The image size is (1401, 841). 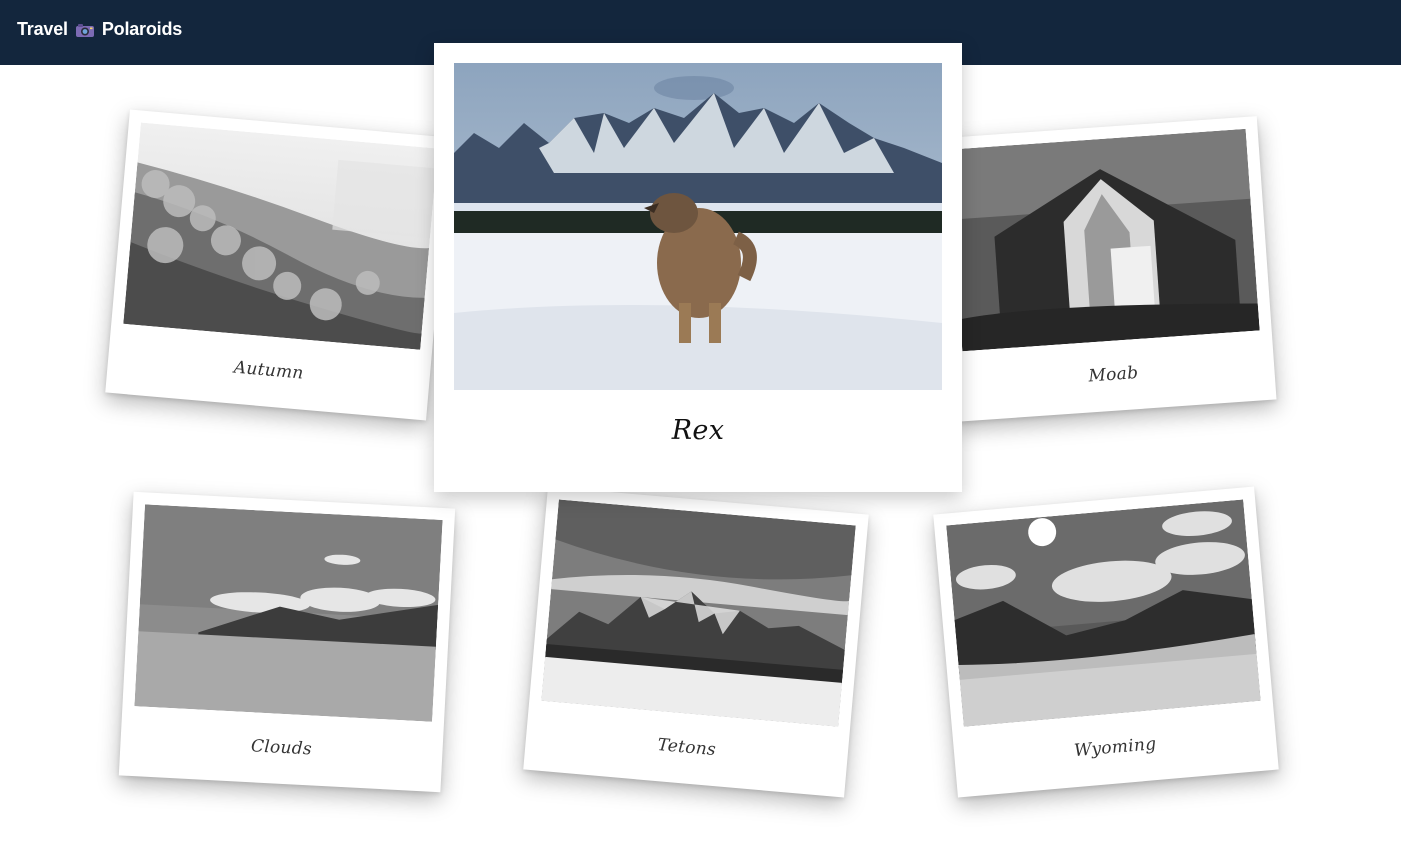 What do you see at coordinates (85, 30) in the screenshot?
I see `camera-icon` at bounding box center [85, 30].